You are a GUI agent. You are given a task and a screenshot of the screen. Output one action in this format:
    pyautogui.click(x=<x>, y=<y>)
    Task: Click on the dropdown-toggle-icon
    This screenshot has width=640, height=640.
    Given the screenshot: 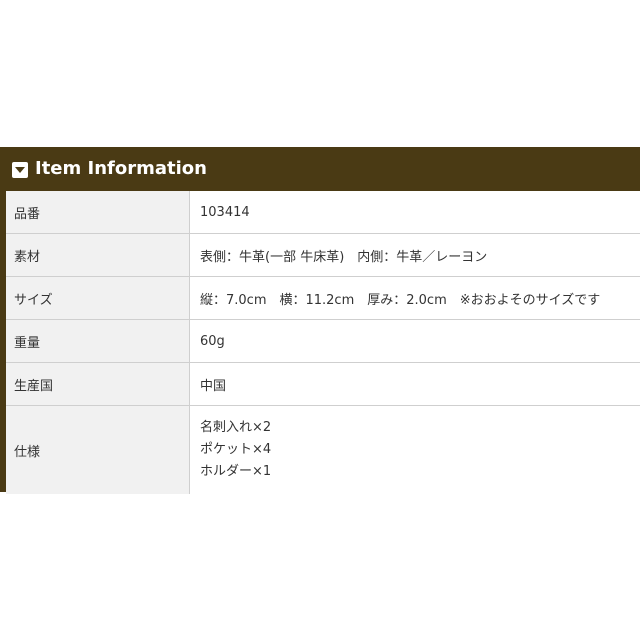 What is the action you would take?
    pyautogui.click(x=20, y=170)
    